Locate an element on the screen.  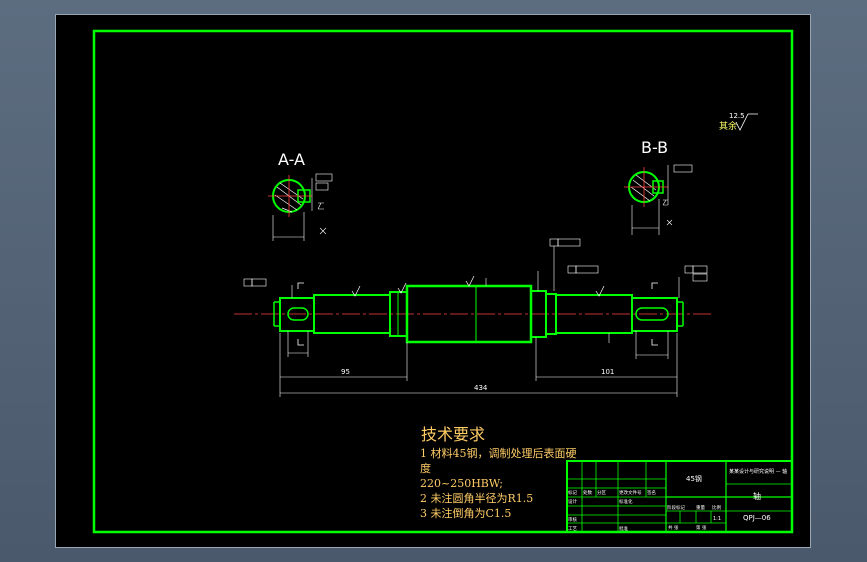
section-b-view is located at coordinates (658, 199).